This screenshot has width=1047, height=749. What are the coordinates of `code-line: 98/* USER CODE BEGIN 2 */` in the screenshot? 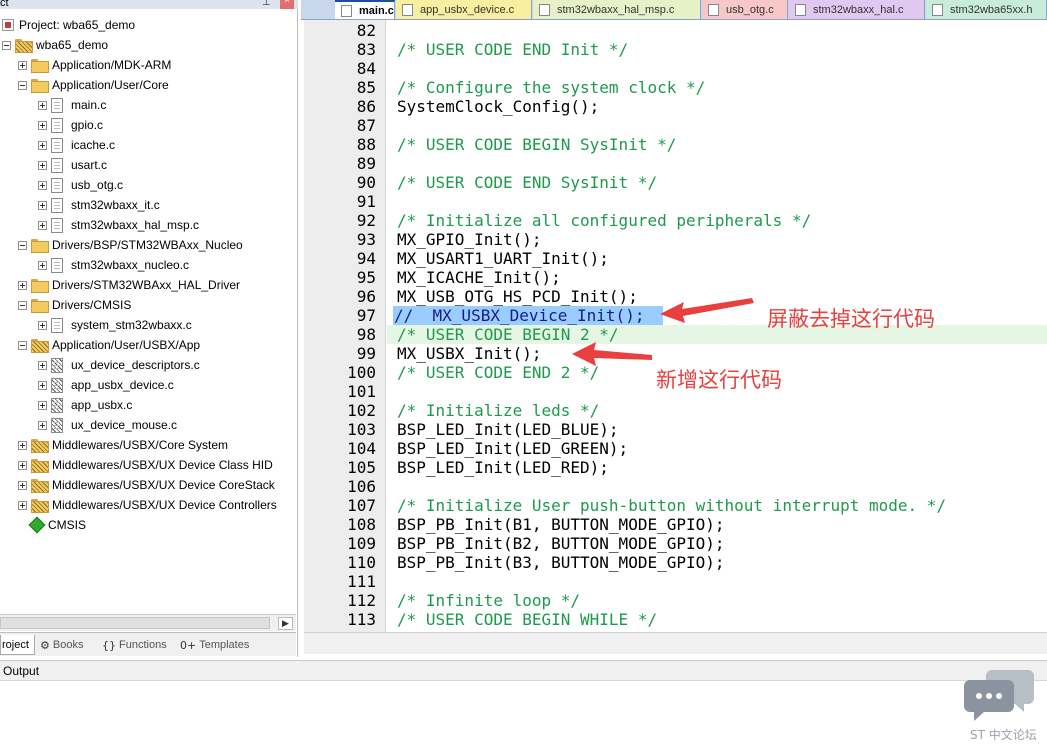 It's located at (675, 334).